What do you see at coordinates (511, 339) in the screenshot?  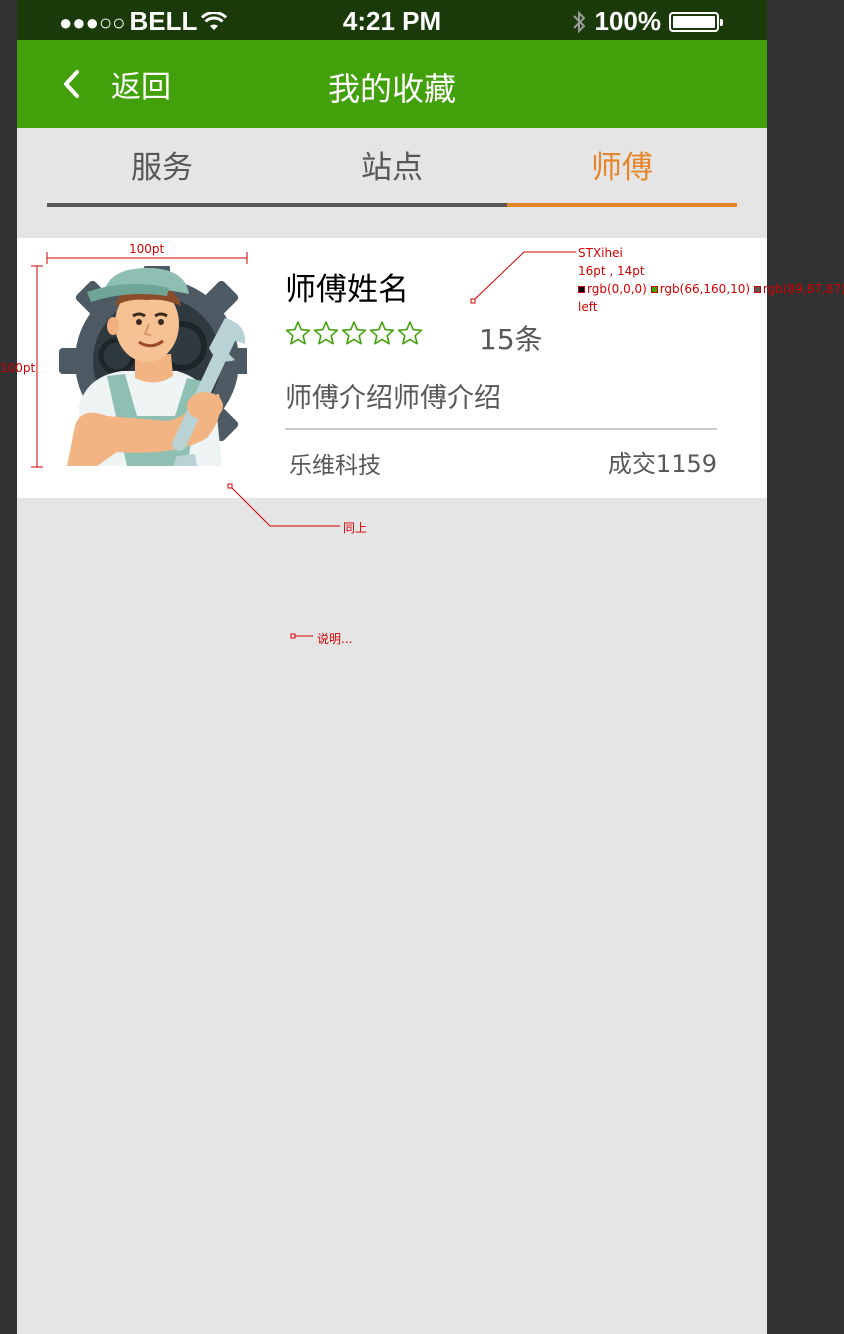 I see `review-count: 15条` at bounding box center [511, 339].